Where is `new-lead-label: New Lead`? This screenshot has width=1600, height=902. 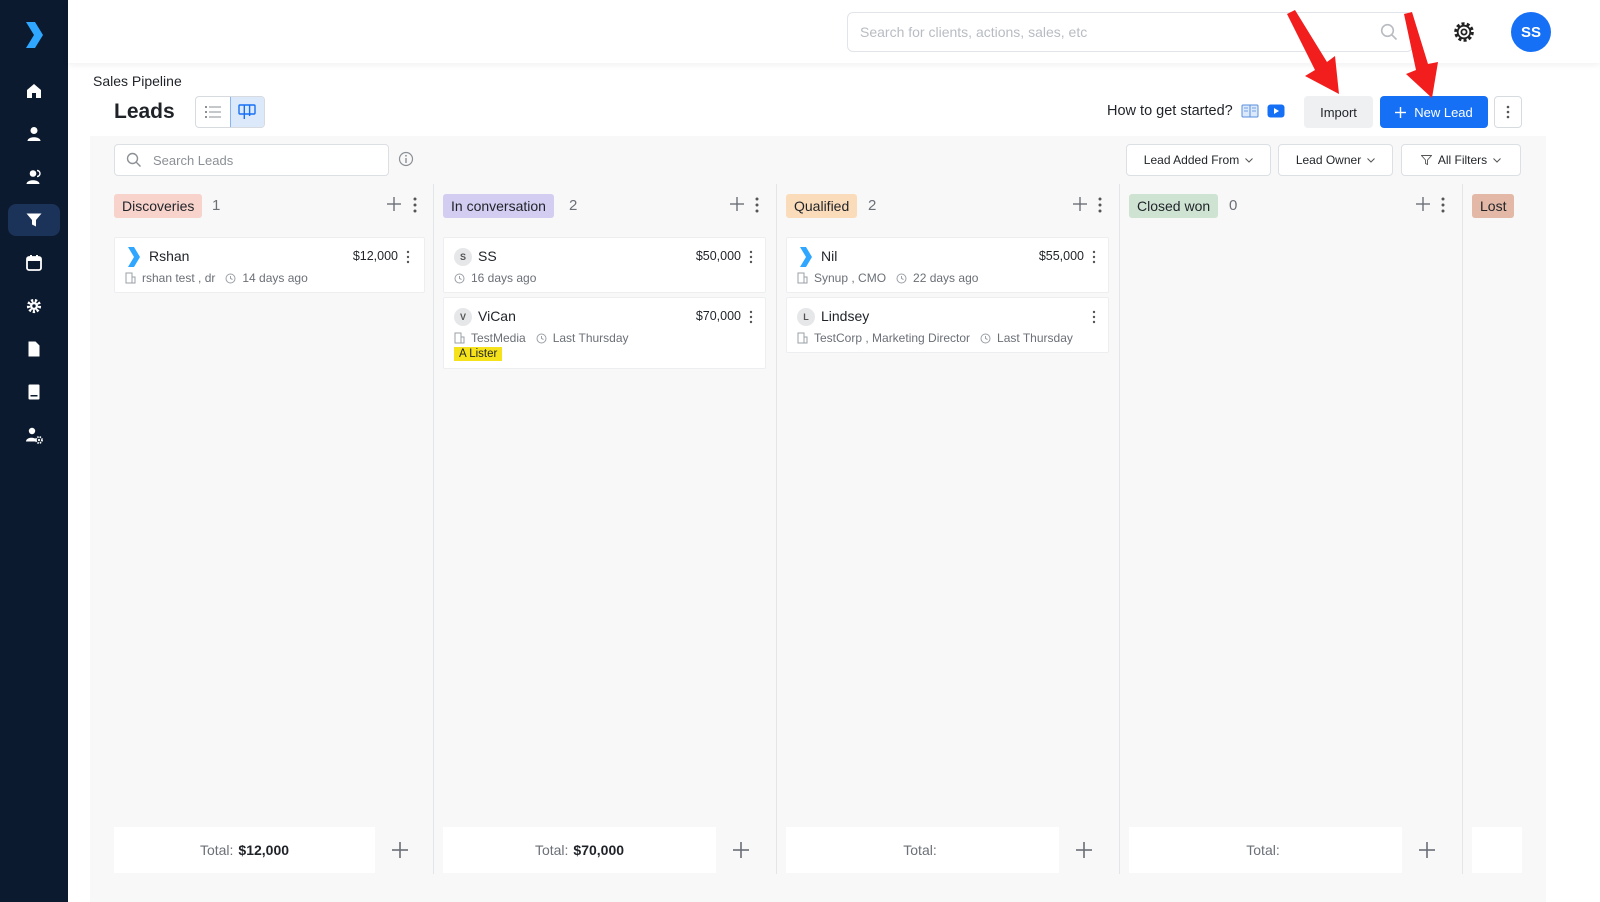 new-lead-label: New Lead is located at coordinates (1443, 112).